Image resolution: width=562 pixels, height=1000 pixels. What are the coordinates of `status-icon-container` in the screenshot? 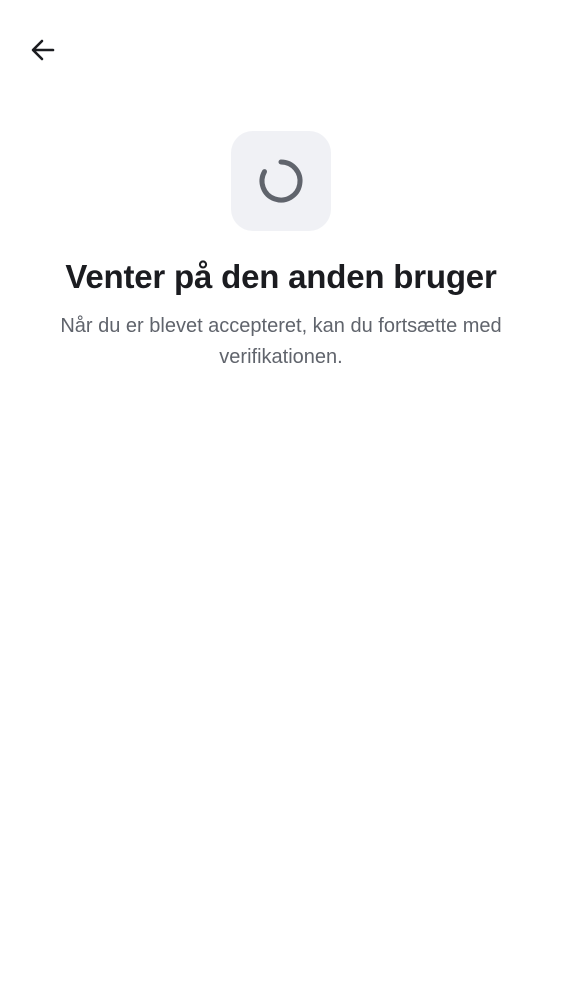 It's located at (281, 181).